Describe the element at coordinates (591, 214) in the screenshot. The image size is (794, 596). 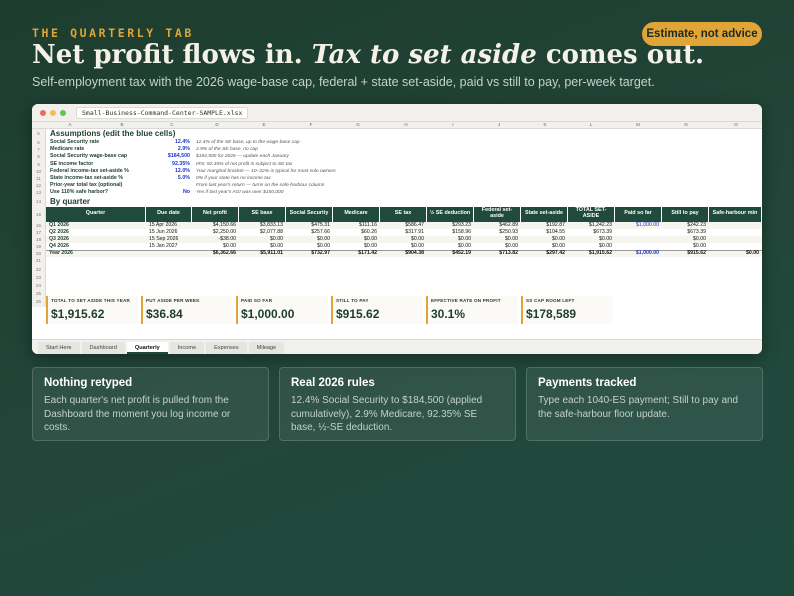
I see `column-header: TOTAL SET-ASIDE` at that location.